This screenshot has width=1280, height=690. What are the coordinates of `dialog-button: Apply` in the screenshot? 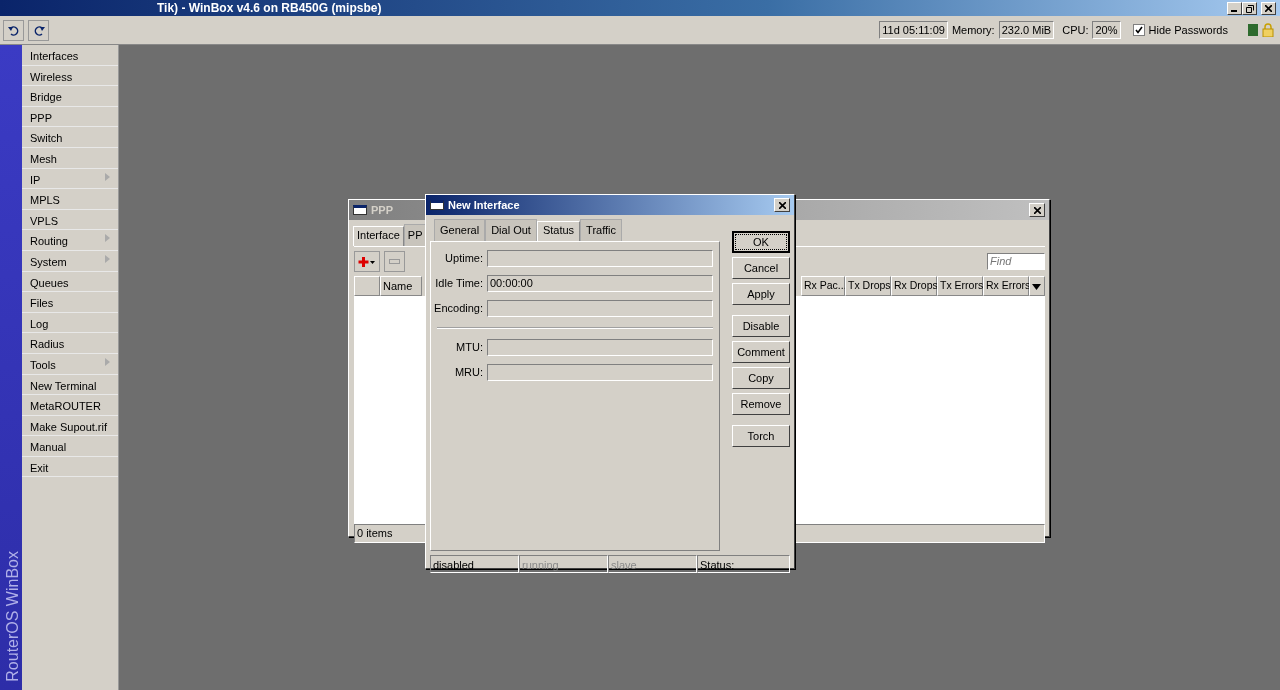 It's located at (761, 294).